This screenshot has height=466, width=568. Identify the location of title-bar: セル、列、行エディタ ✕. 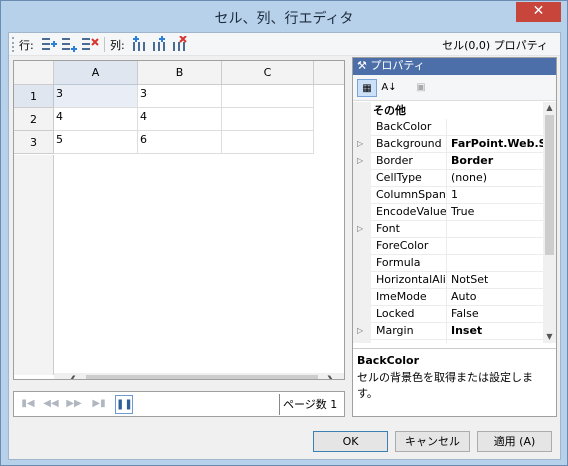
(284, 16).